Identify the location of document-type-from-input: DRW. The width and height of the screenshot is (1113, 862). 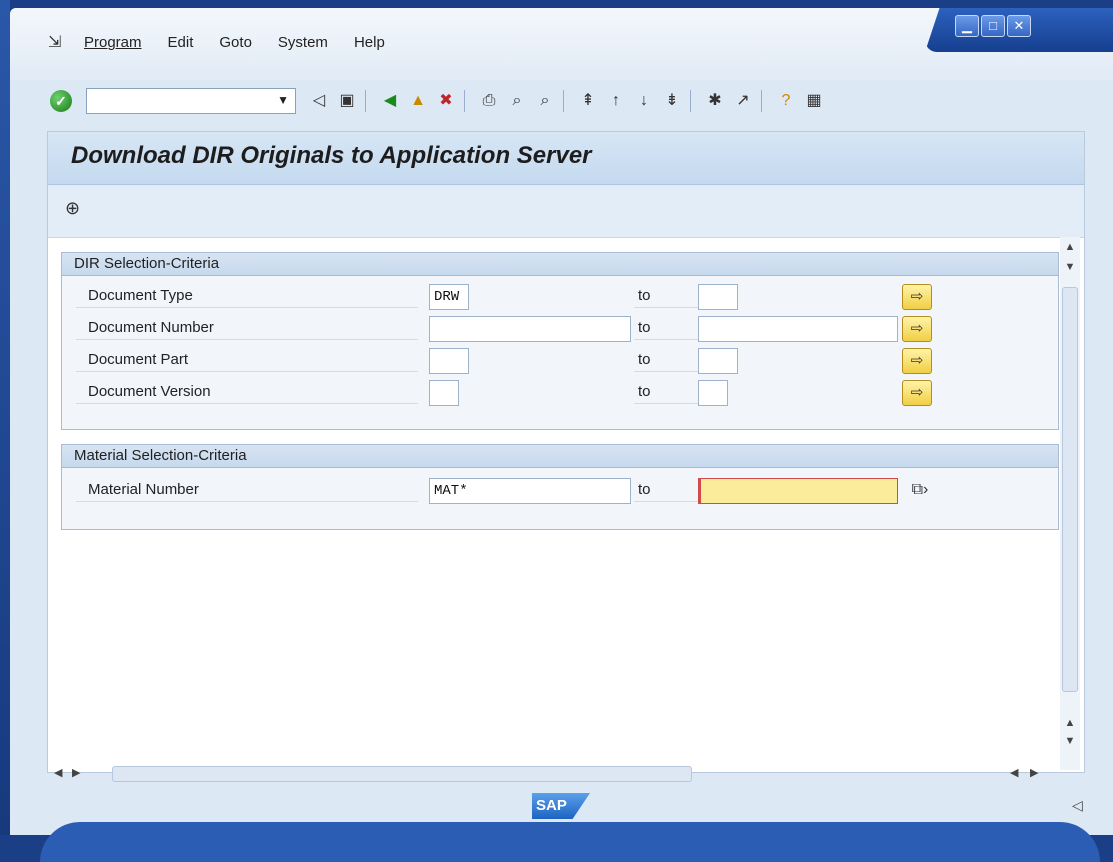
(449, 297).